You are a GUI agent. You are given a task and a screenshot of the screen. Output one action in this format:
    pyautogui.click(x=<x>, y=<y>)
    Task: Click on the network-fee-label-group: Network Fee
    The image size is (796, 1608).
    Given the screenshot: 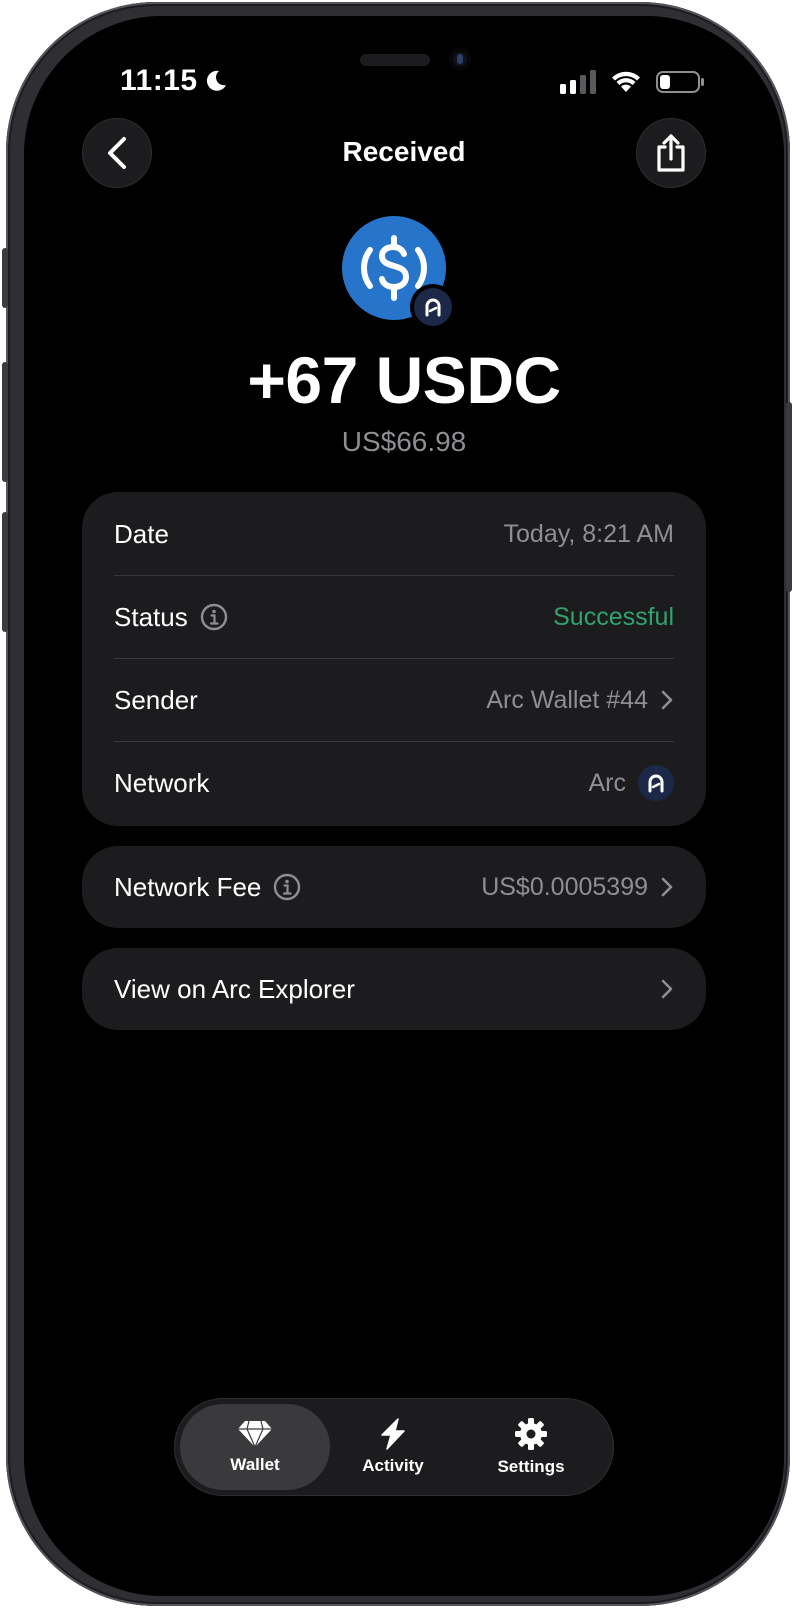 What is the action you would take?
    pyautogui.click(x=207, y=887)
    